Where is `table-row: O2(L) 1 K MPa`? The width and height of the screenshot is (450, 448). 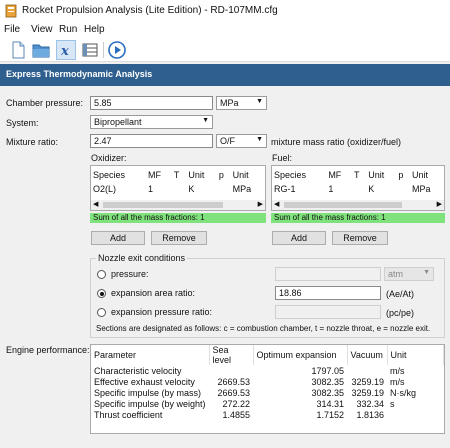
table-row: O2(L) 1 K MPa is located at coordinates (178, 189).